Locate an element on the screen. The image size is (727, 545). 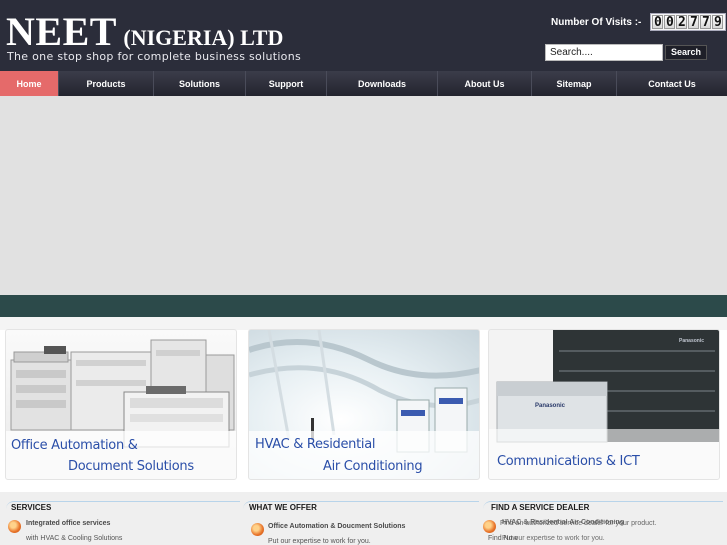
card-caption-line1: HVAC & Residential is located at coordinates (315, 444).